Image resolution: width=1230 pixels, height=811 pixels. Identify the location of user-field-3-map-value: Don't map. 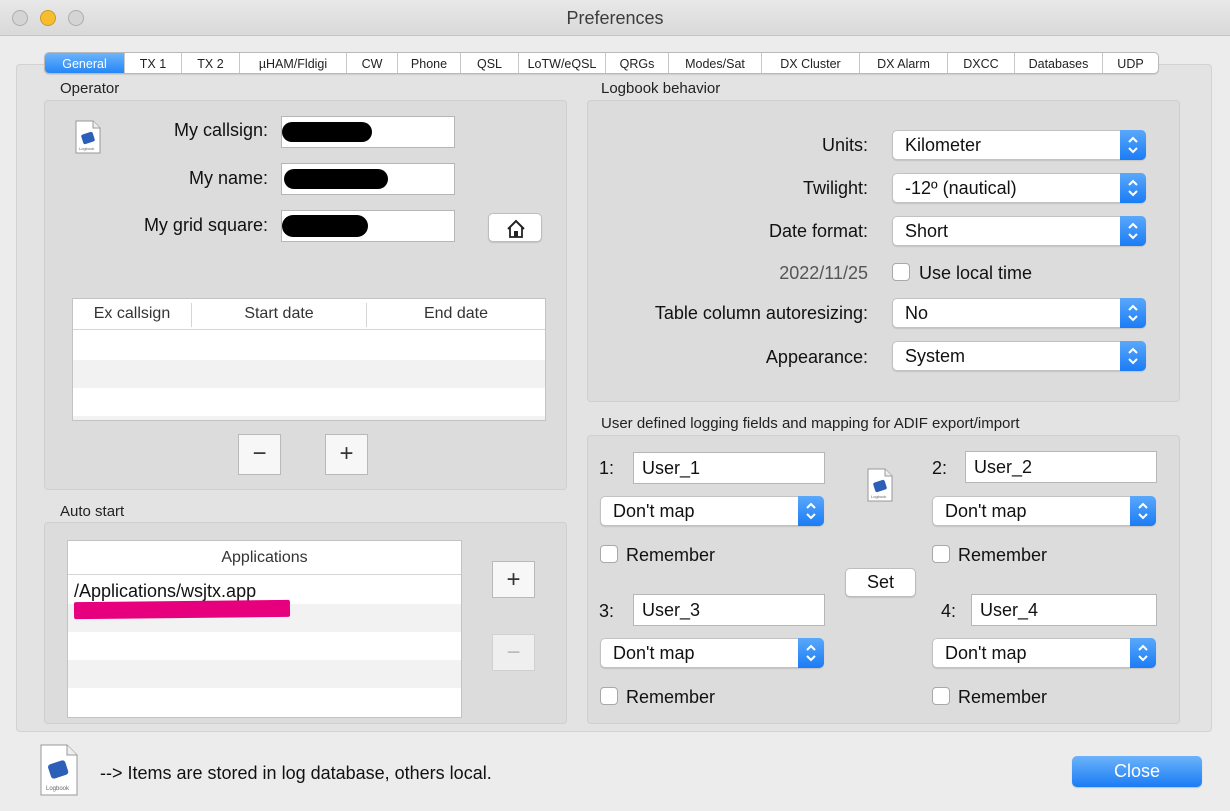
(654, 653).